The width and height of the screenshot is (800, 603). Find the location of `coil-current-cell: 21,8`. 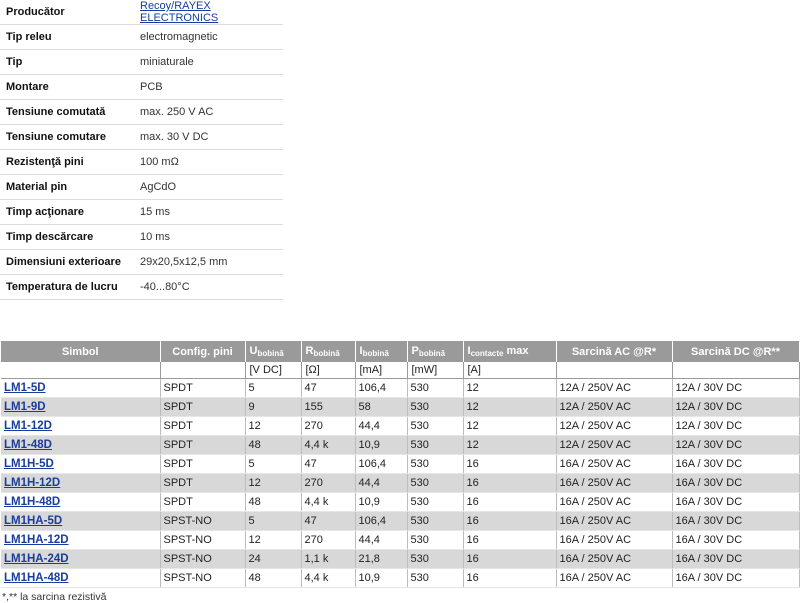

coil-current-cell: 21,8 is located at coordinates (381, 559).